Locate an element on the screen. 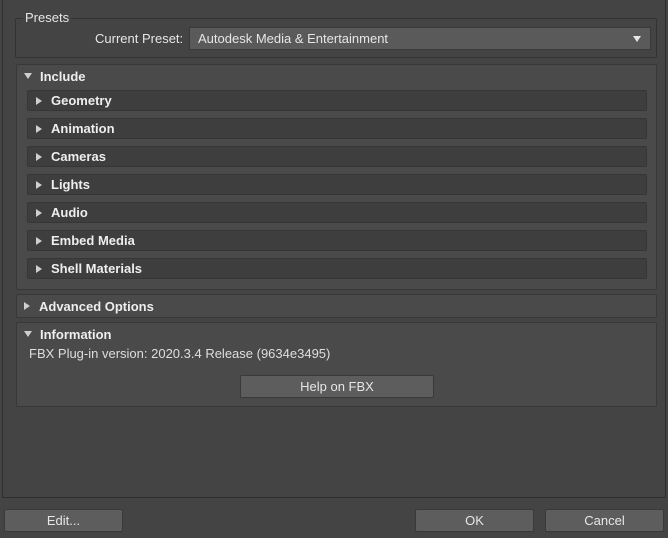 The width and height of the screenshot is (668, 538). ok-button: OK is located at coordinates (474, 520).